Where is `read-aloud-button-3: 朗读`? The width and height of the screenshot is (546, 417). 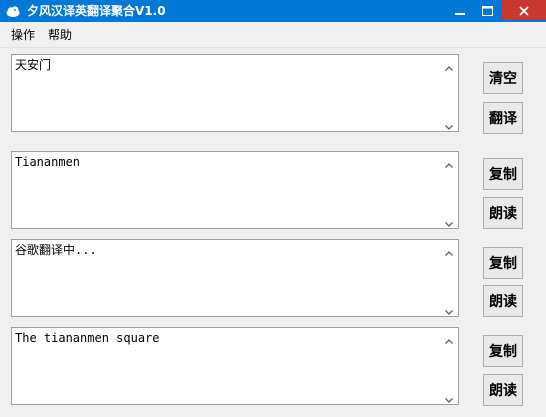
read-aloud-button-3: 朗读 is located at coordinates (503, 390).